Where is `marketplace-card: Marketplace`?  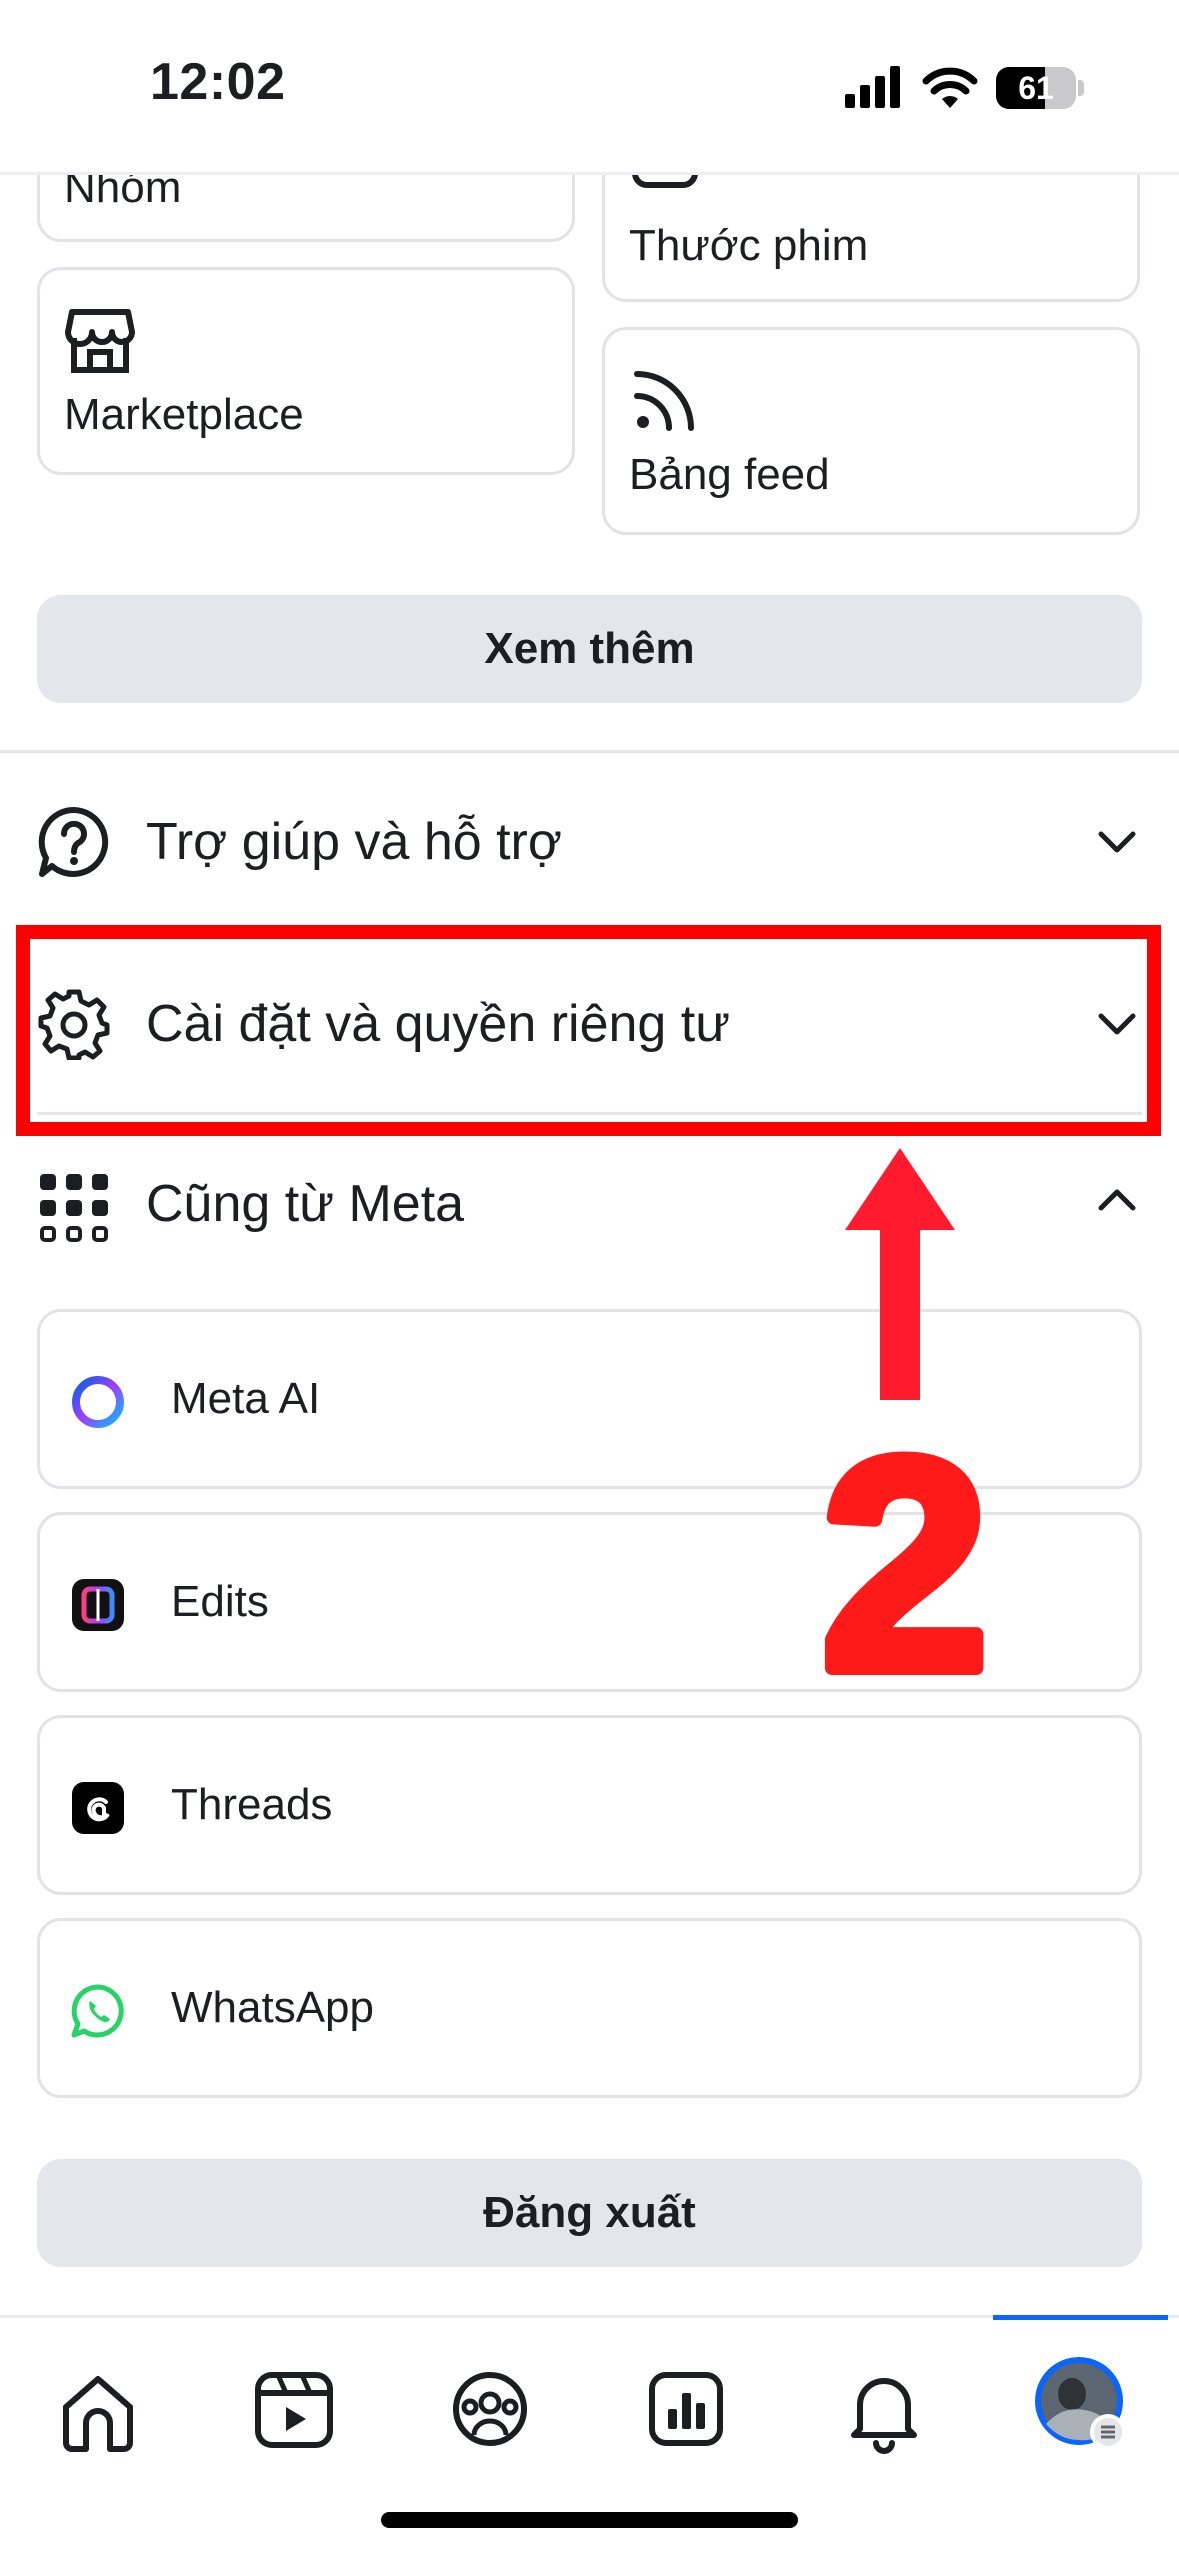
marketplace-card: Marketplace is located at coordinates (306, 371).